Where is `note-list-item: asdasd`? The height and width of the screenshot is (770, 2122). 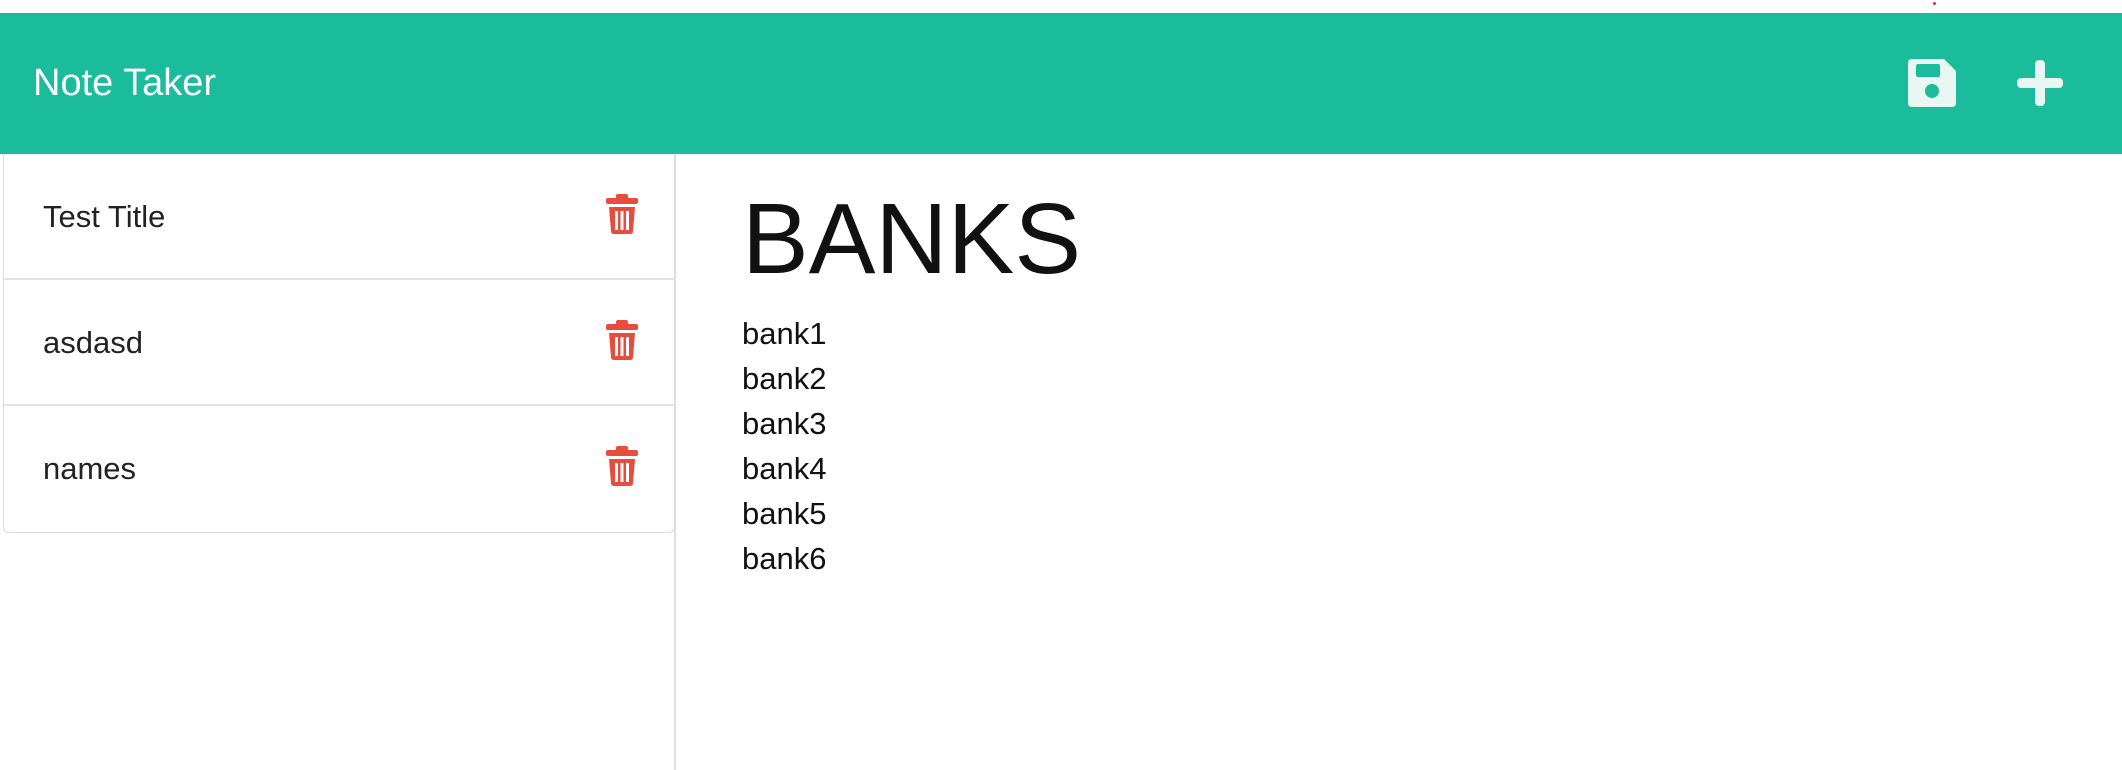 note-list-item: asdasd is located at coordinates (339, 343).